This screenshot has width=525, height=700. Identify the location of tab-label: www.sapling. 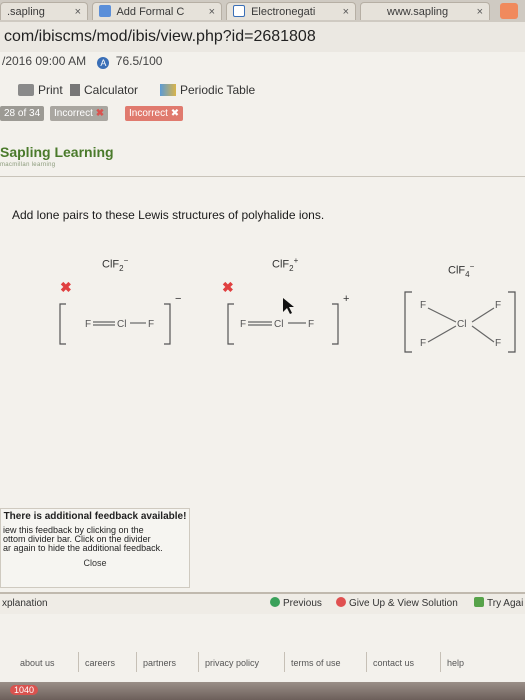
(418, 12).